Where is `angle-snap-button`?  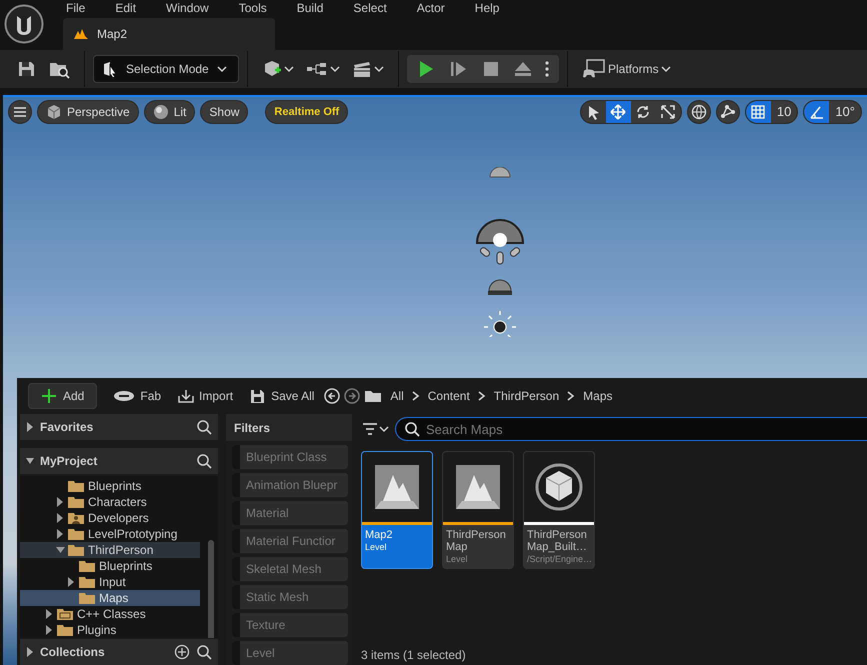 angle-snap-button is located at coordinates (817, 112).